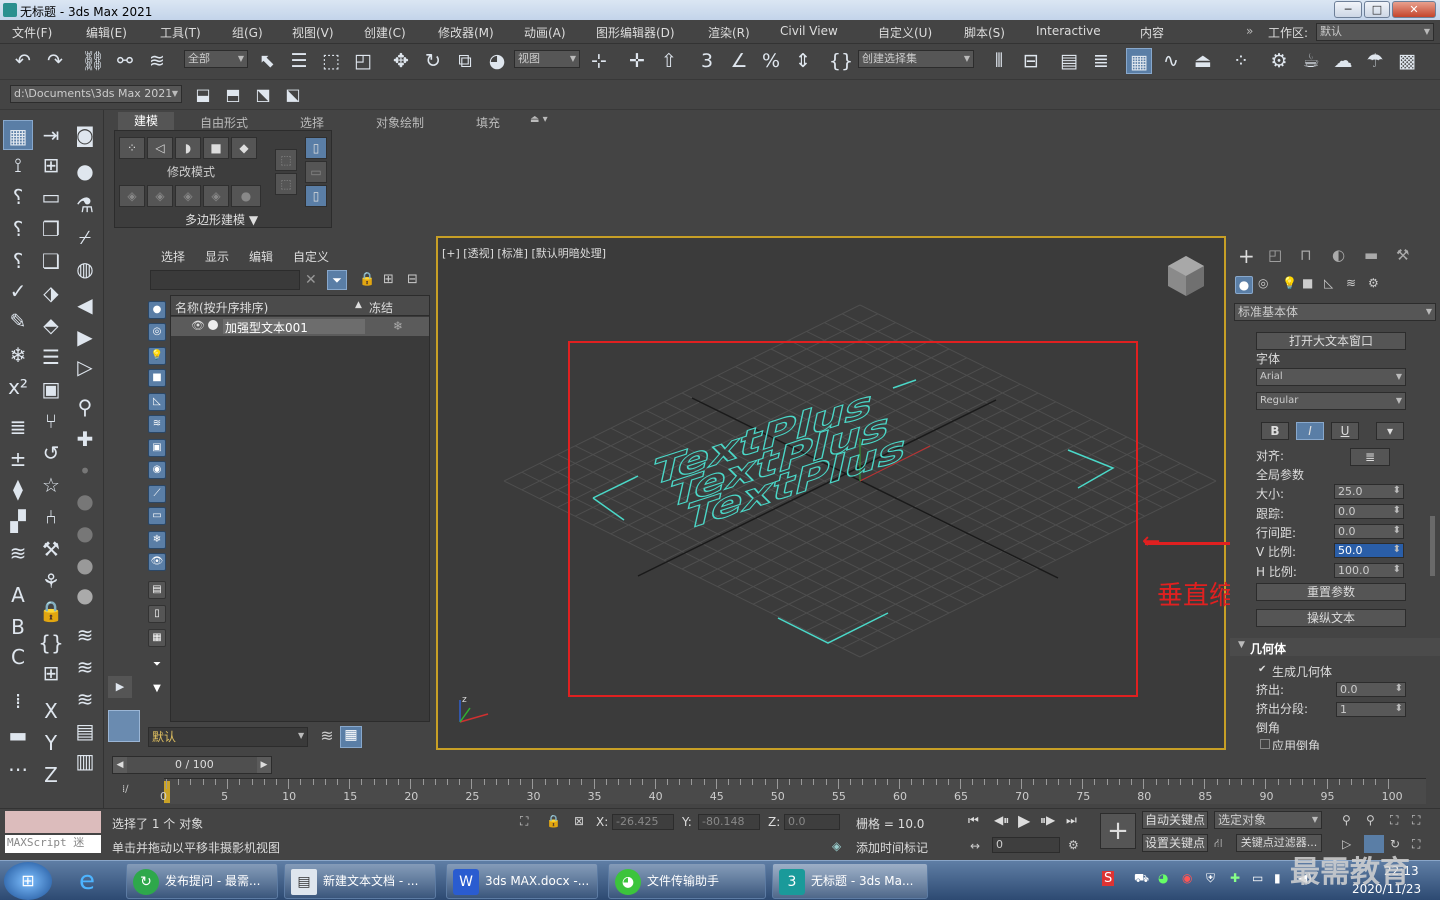  What do you see at coordinates (228, 737) in the screenshot?
I see `layer-dropdown: 默认` at bounding box center [228, 737].